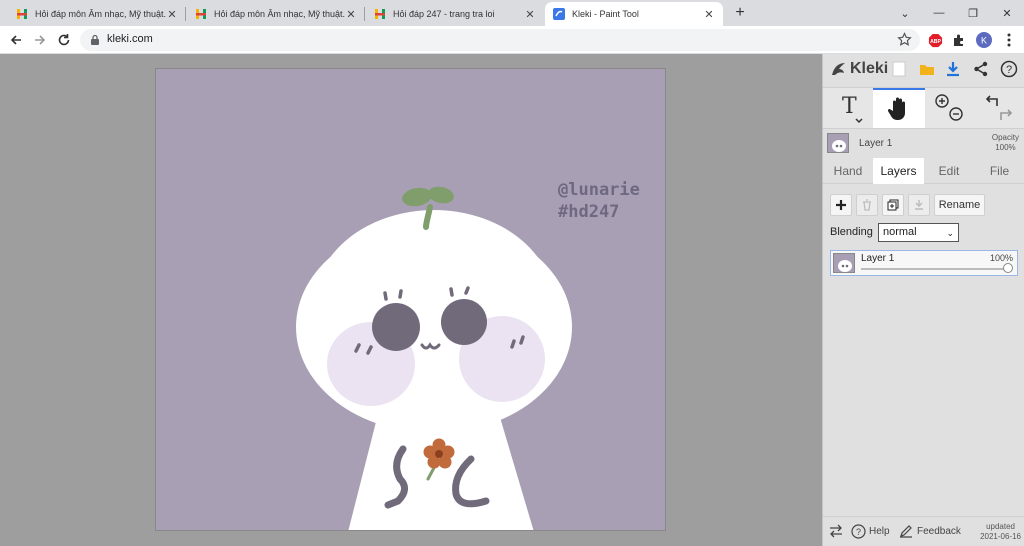 This screenshot has width=1024, height=546. I want to click on trash-icon, so click(867, 205).